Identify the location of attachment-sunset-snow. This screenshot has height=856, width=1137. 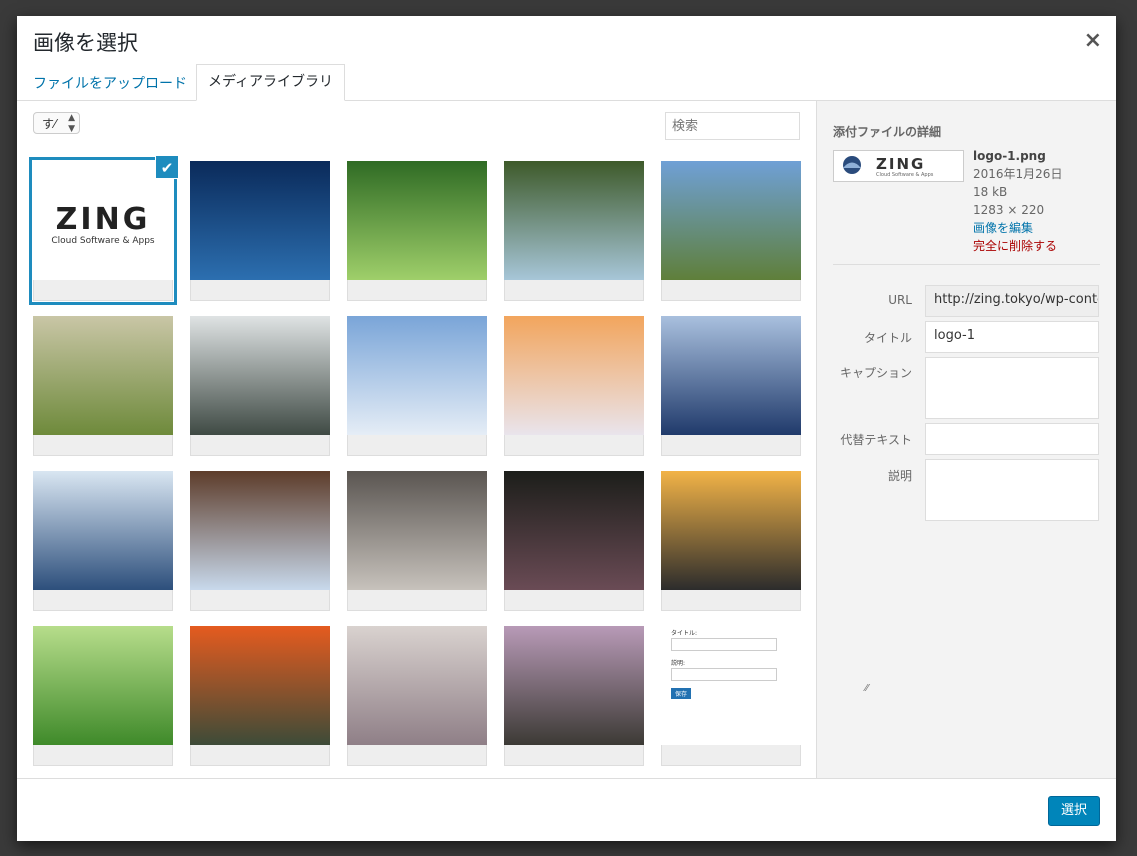
(574, 386).